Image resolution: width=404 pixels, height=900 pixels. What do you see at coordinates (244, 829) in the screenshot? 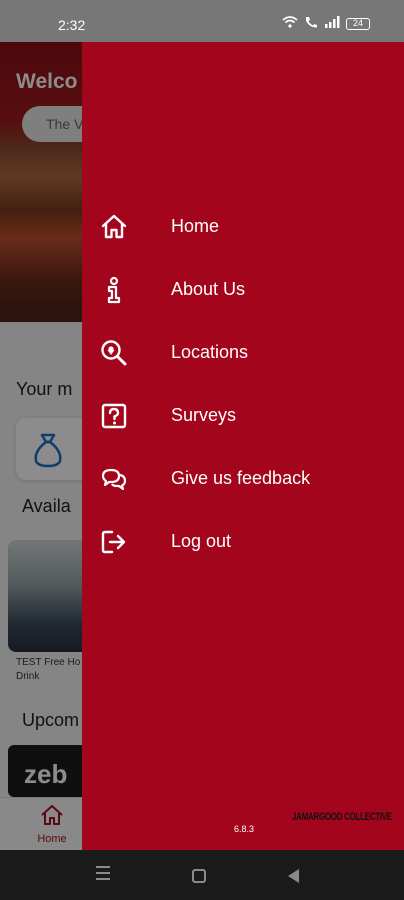
I see `app-version: 6.8.3` at bounding box center [244, 829].